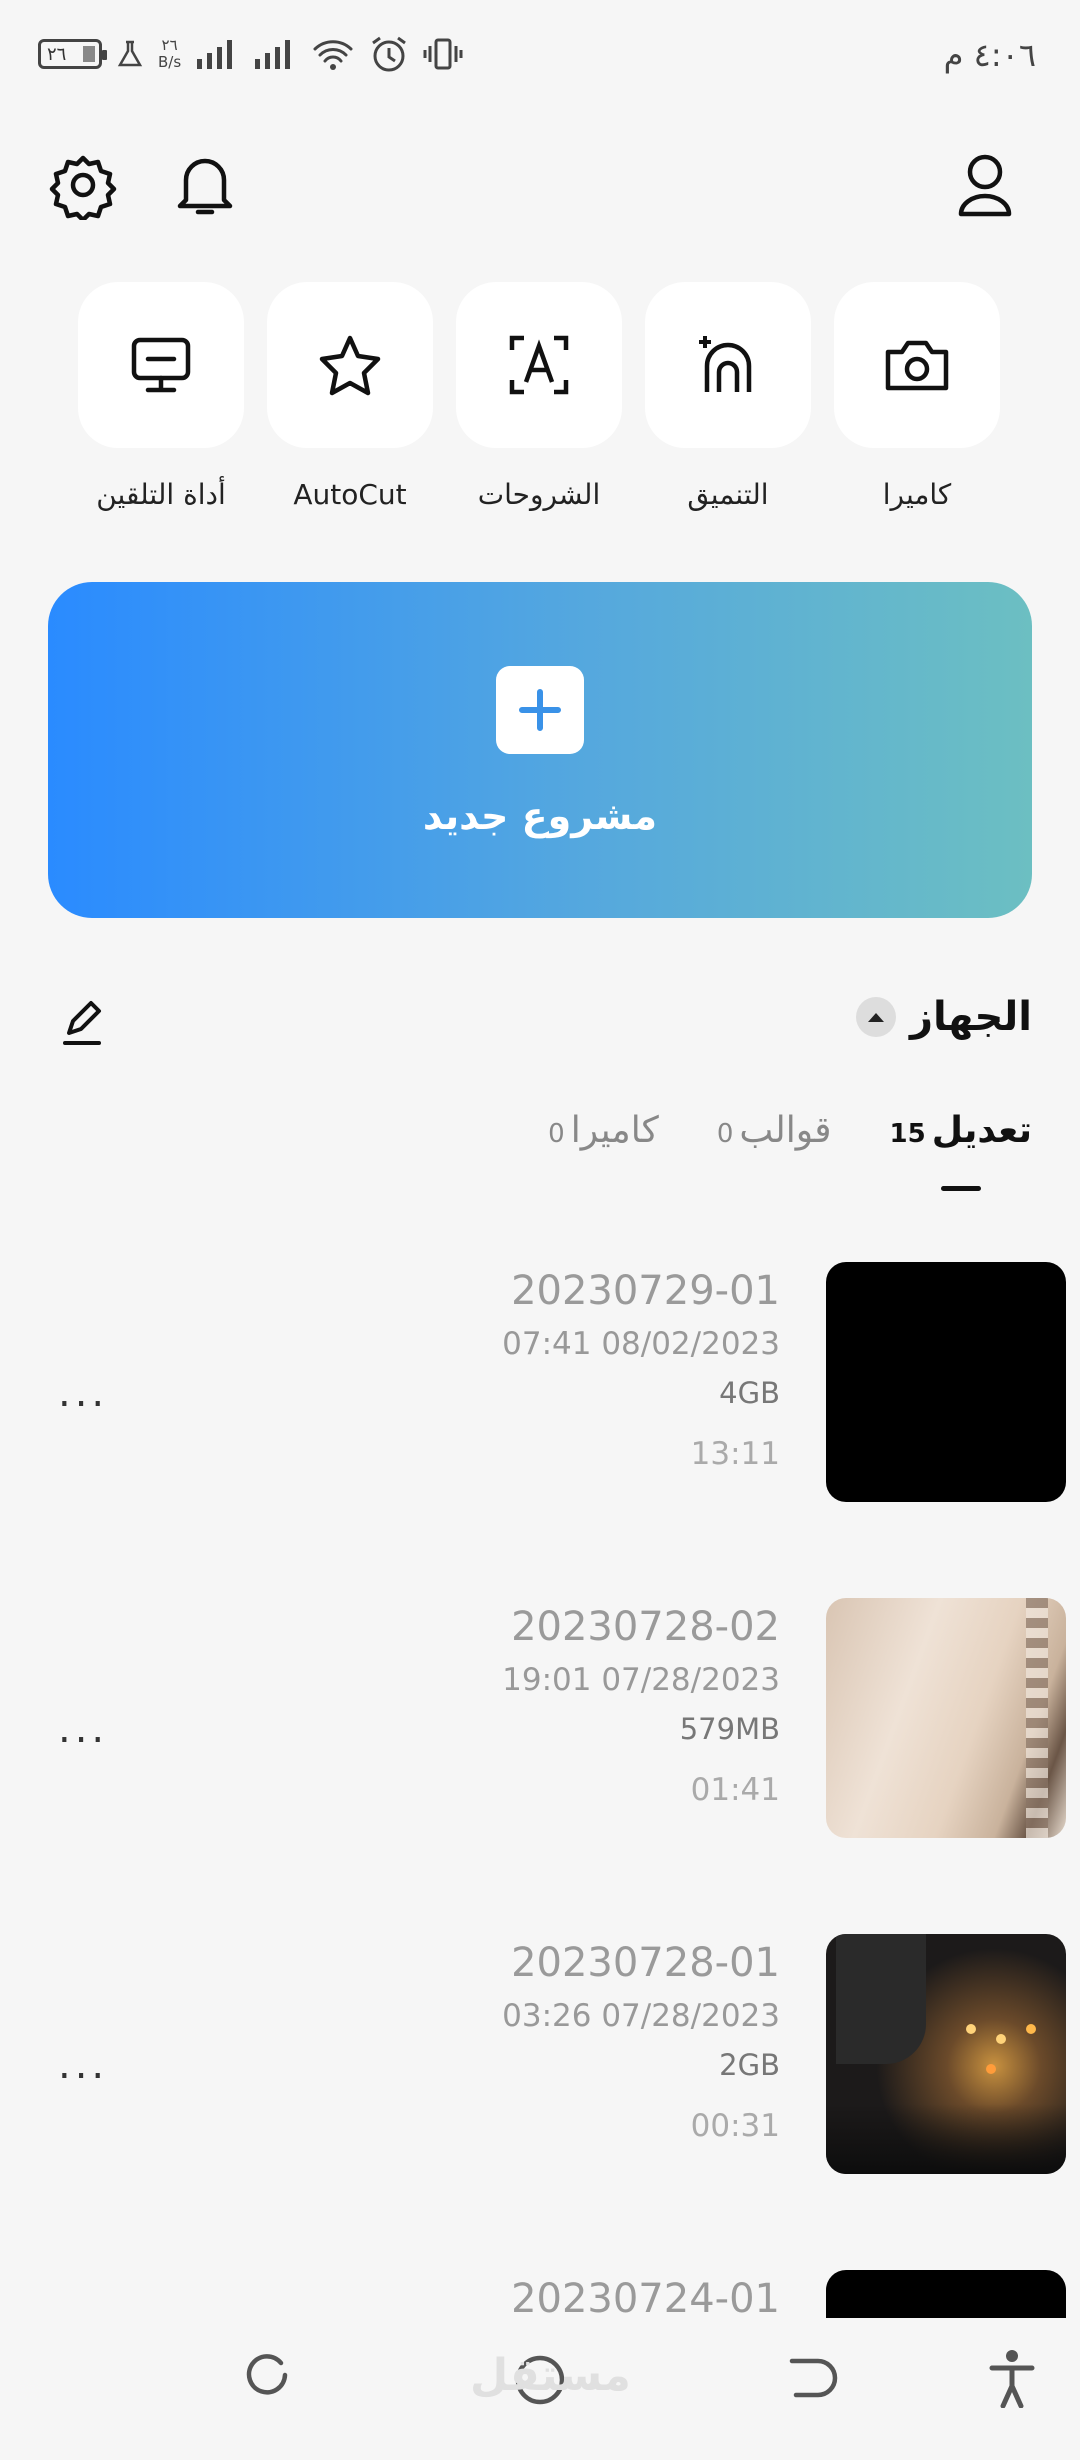 This screenshot has height=2460, width=1080. Describe the element at coordinates (749, 2065) in the screenshot. I see `project-size: 2GB` at that location.